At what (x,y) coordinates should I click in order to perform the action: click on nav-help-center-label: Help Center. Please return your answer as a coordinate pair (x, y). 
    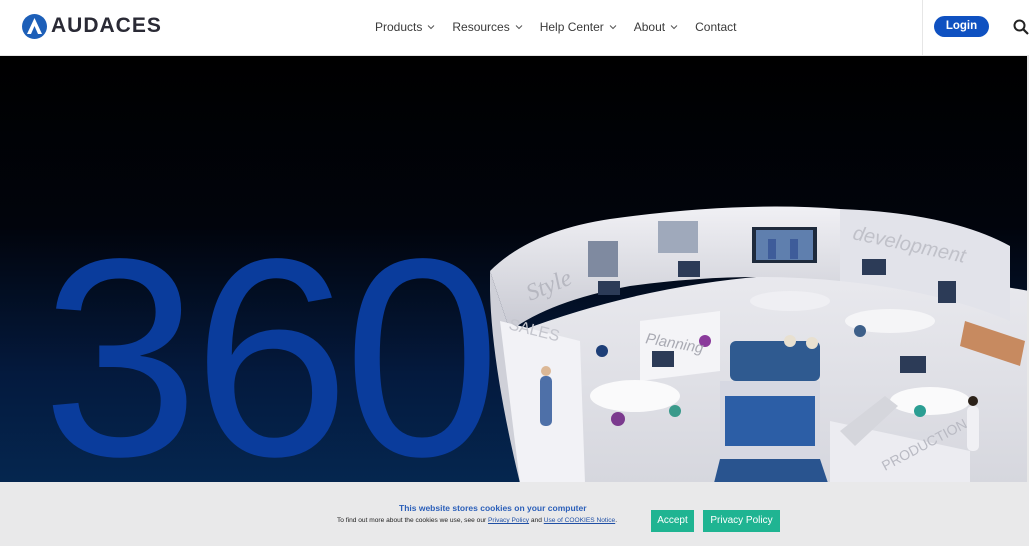
    Looking at the image, I should click on (571, 27).